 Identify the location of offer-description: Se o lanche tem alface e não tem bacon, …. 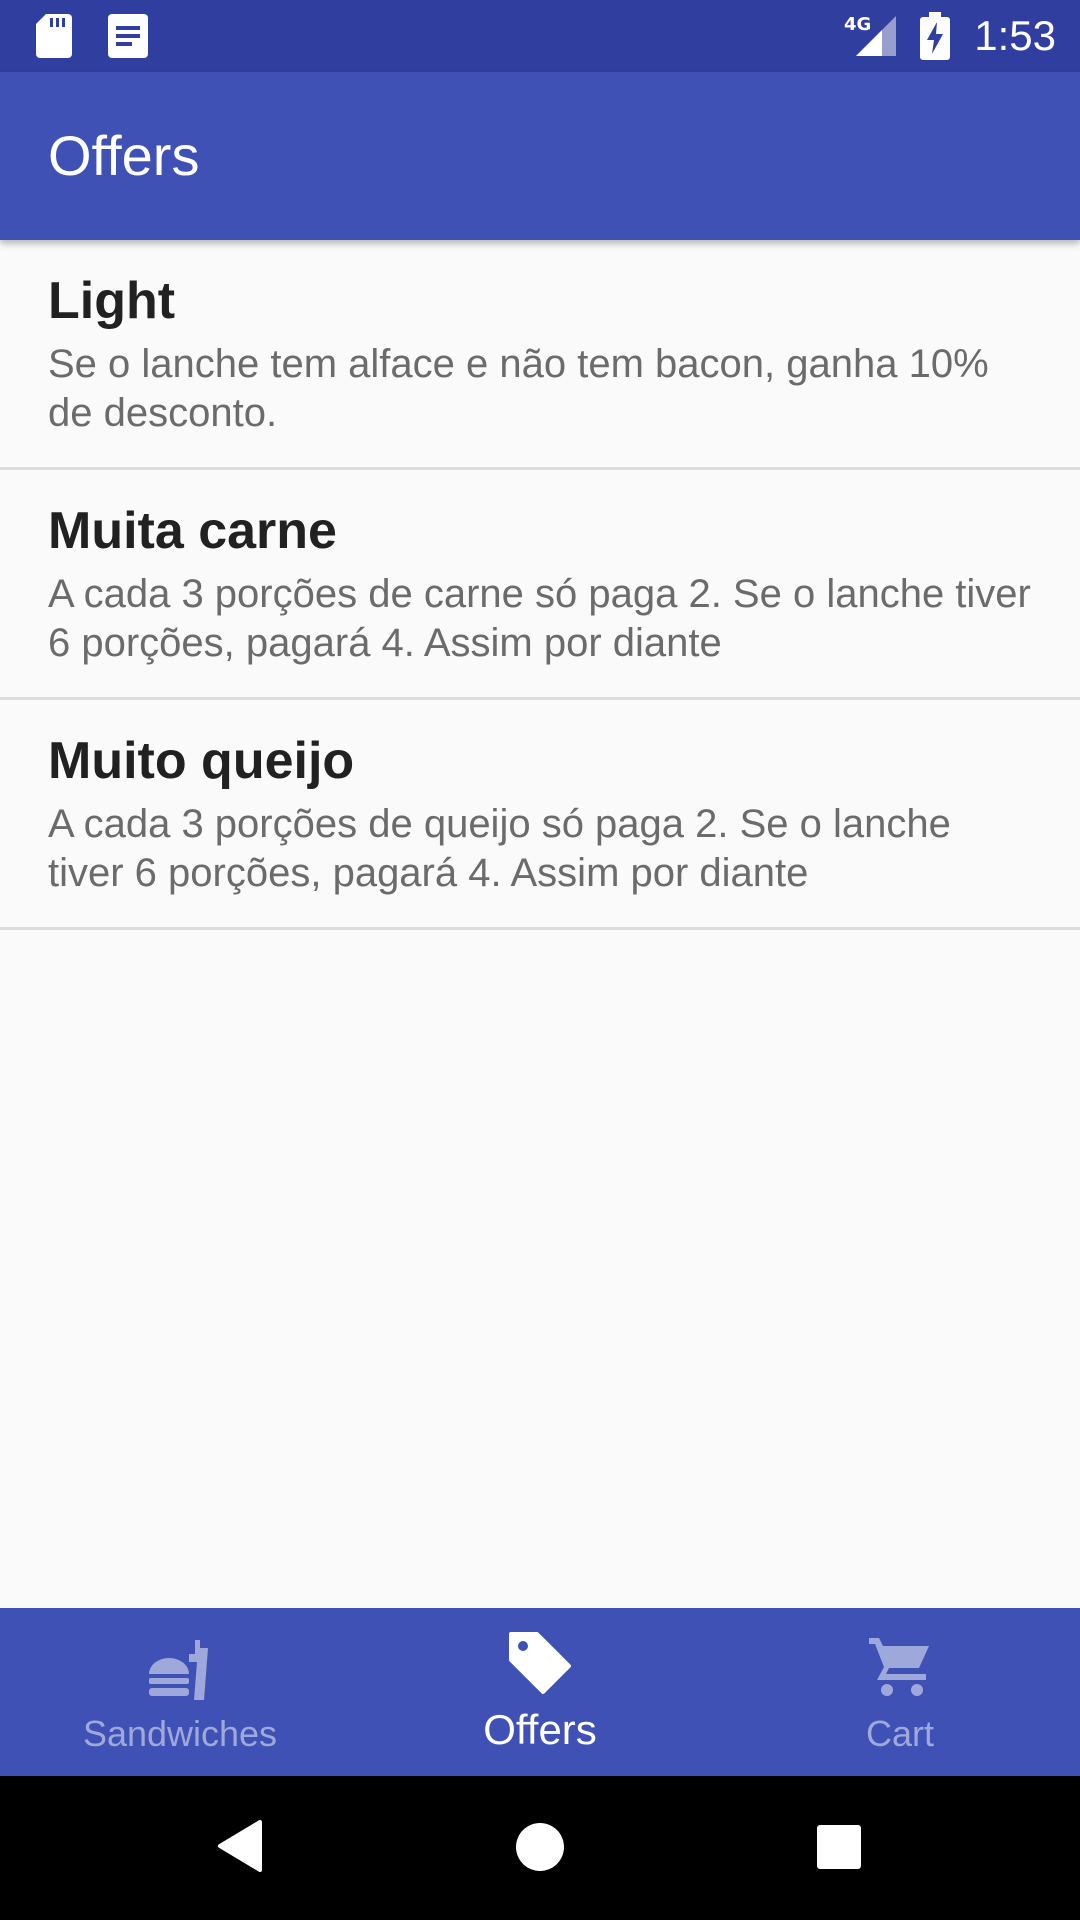
(518, 388).